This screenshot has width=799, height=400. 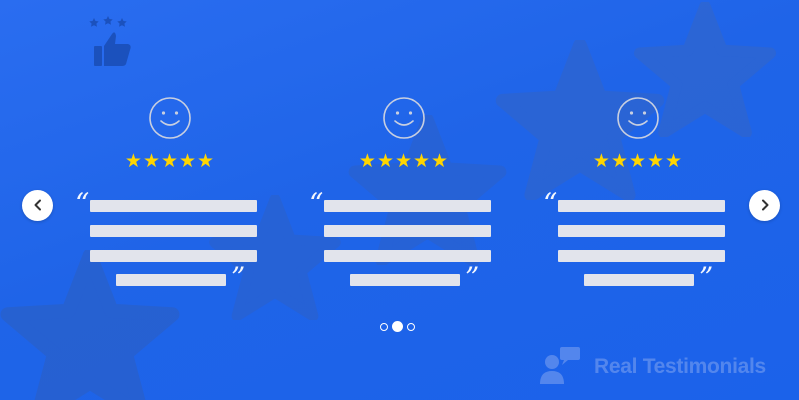 I want to click on chevron-left-icon, so click(x=38, y=205).